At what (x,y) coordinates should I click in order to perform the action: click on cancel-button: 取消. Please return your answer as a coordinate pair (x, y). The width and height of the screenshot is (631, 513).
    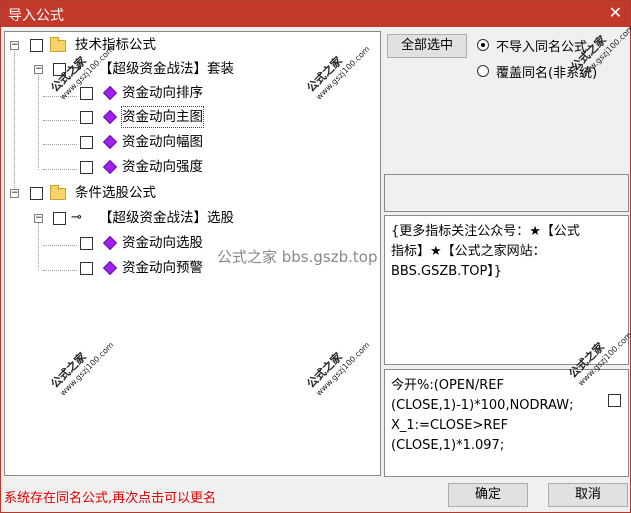
    Looking at the image, I should click on (588, 495).